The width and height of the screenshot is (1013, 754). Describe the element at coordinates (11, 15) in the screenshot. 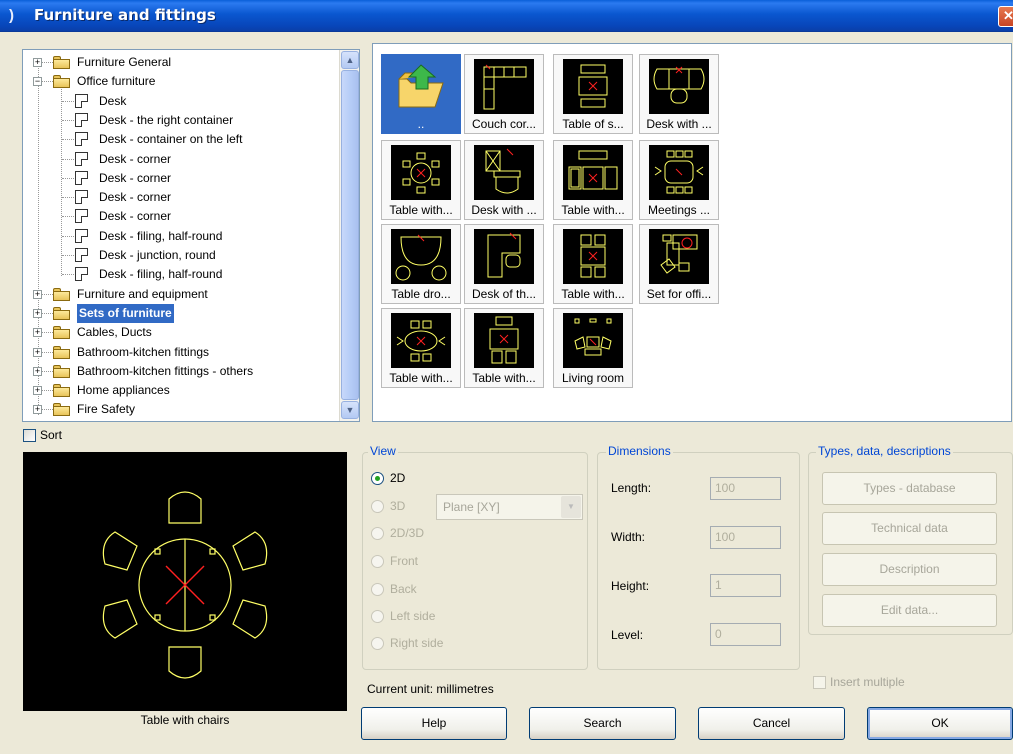

I see `app-icon: )` at that location.